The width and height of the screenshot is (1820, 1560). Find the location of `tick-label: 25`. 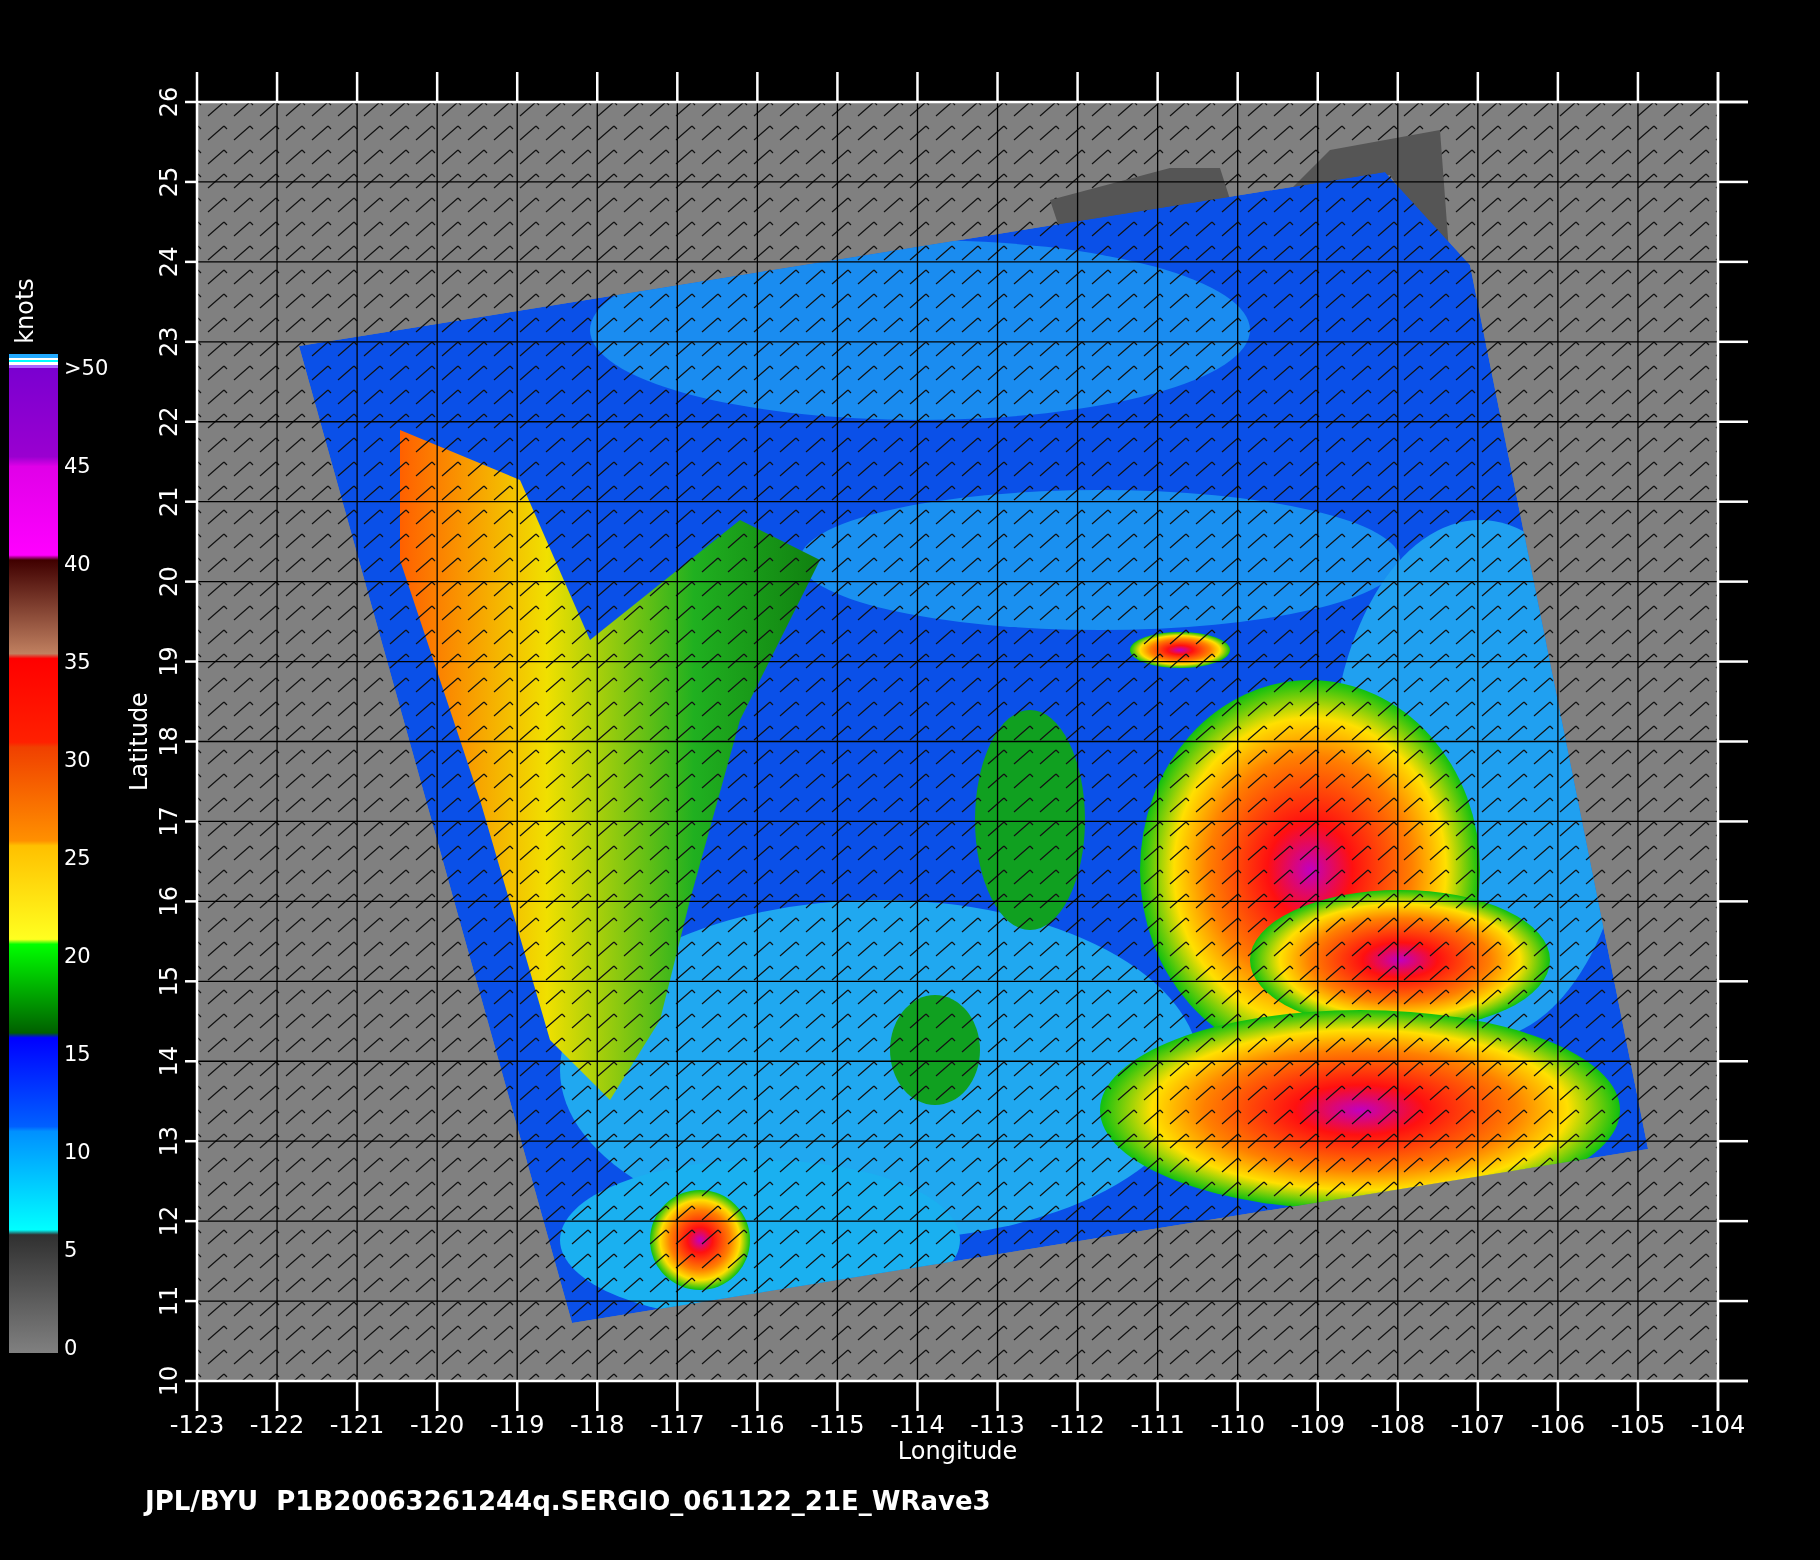

tick-label: 25 is located at coordinates (169, 182).